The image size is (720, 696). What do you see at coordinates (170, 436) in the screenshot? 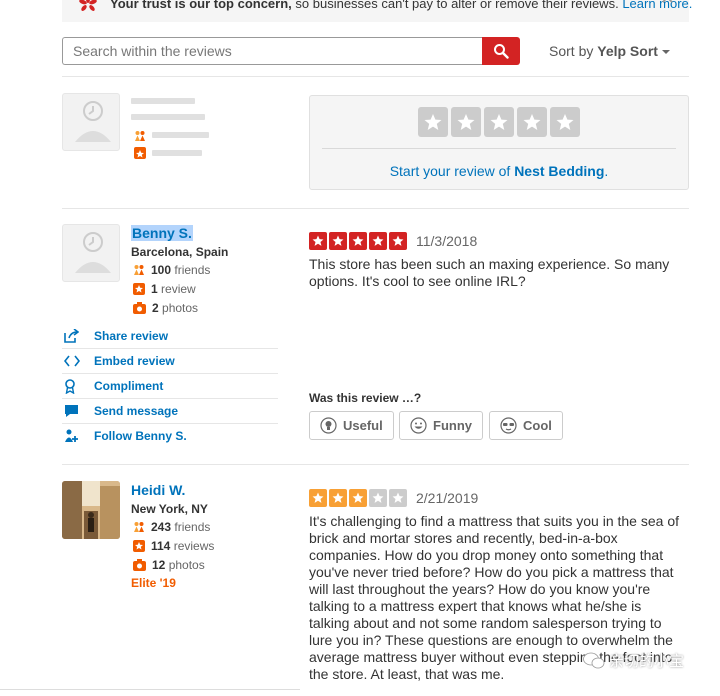
I see `follow-user-link: Follow Benny S.` at bounding box center [170, 436].